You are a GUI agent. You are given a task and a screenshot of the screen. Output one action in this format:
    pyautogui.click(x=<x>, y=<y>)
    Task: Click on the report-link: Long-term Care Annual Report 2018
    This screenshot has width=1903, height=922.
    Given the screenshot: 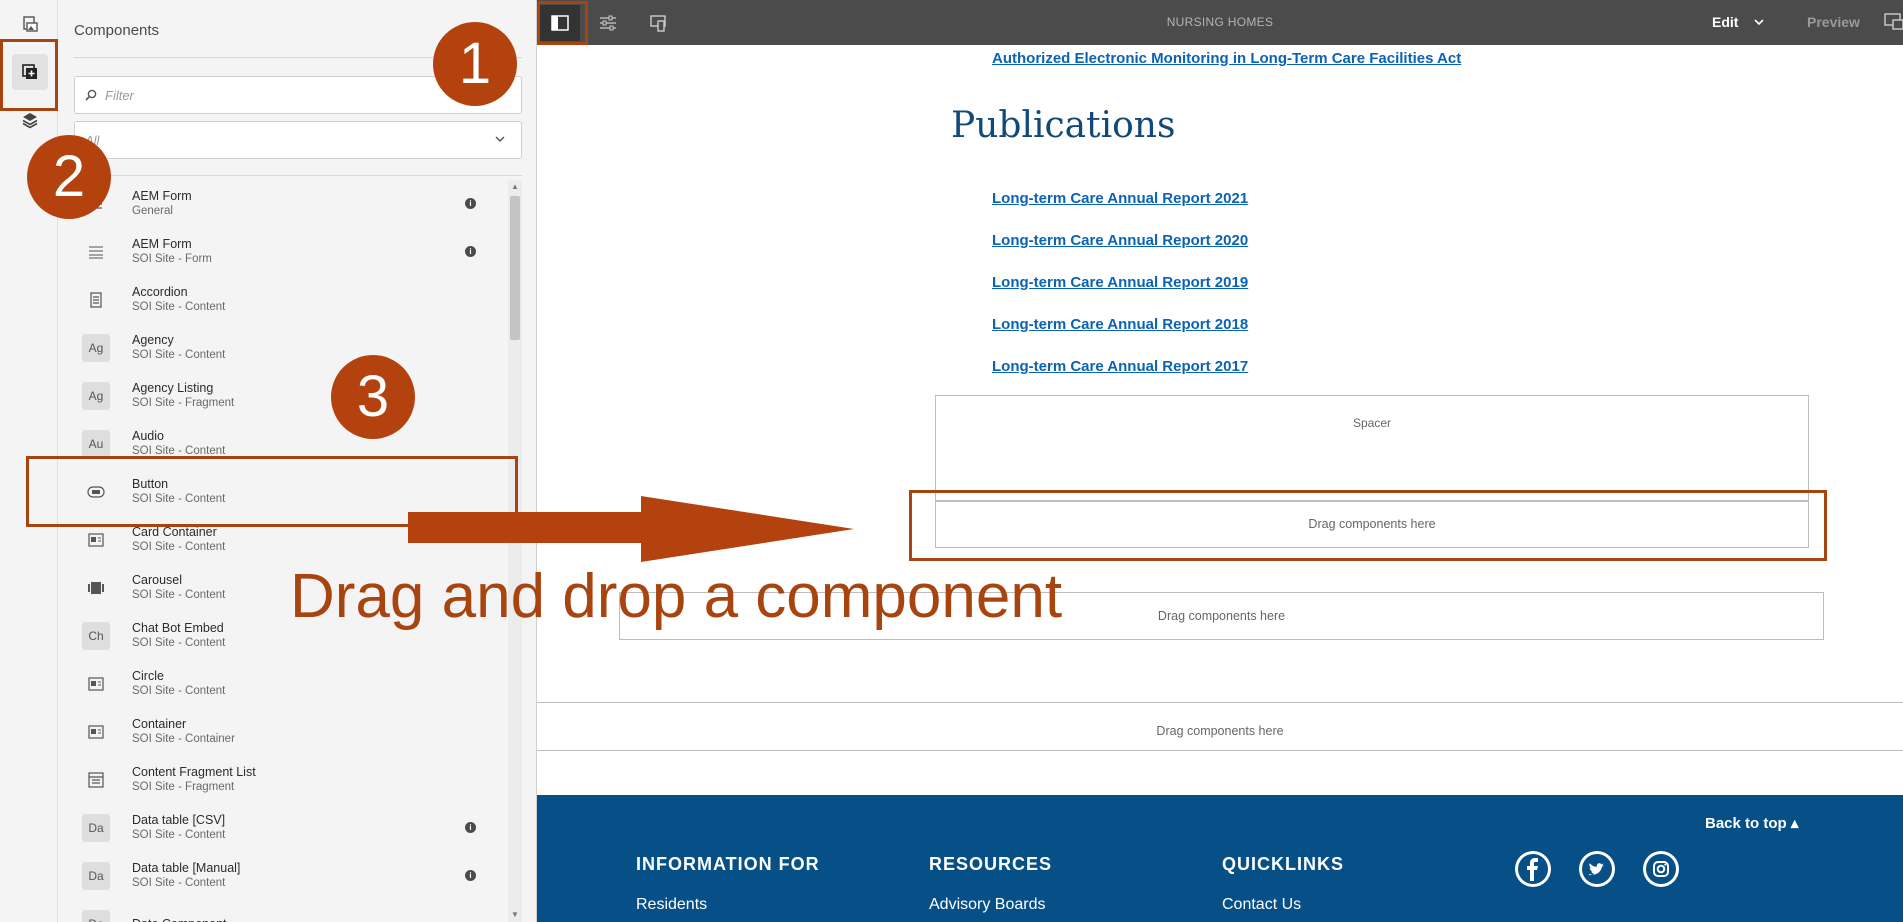 What is the action you would take?
    pyautogui.click(x=1120, y=324)
    